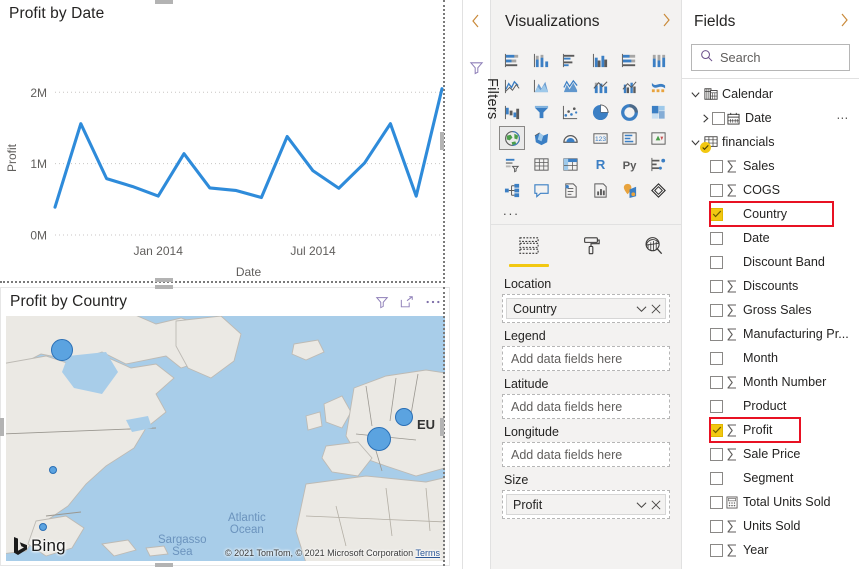 The image size is (859, 569). I want to click on clustered-bar-chart-icon, so click(571, 60).